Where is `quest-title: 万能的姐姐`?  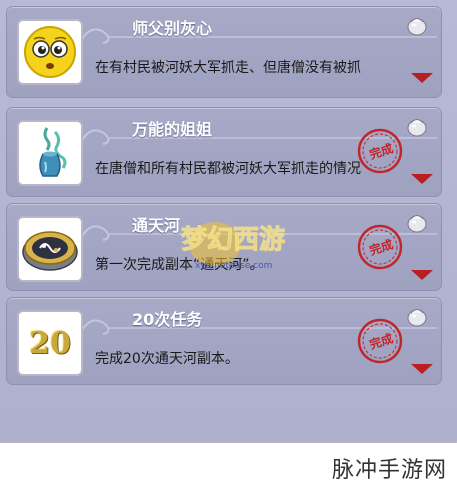
quest-title: 万能的姐姐 is located at coordinates (172, 129).